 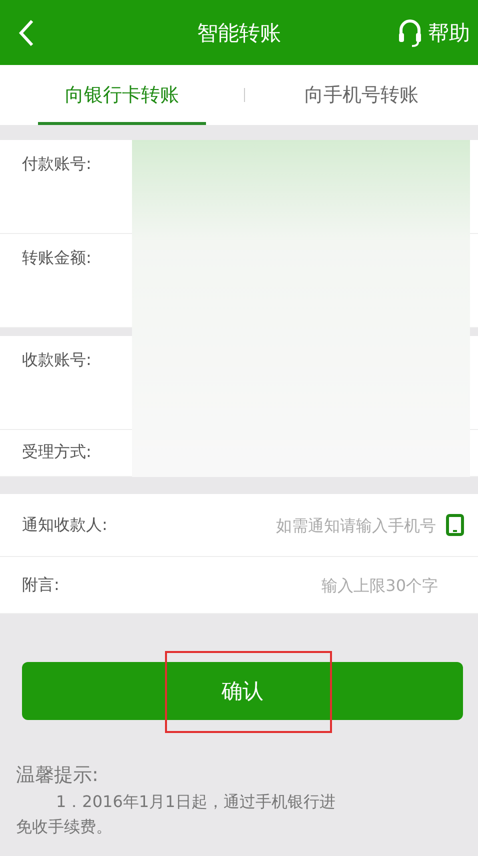 I want to click on field-label: 付款账号:, so click(x=57, y=163).